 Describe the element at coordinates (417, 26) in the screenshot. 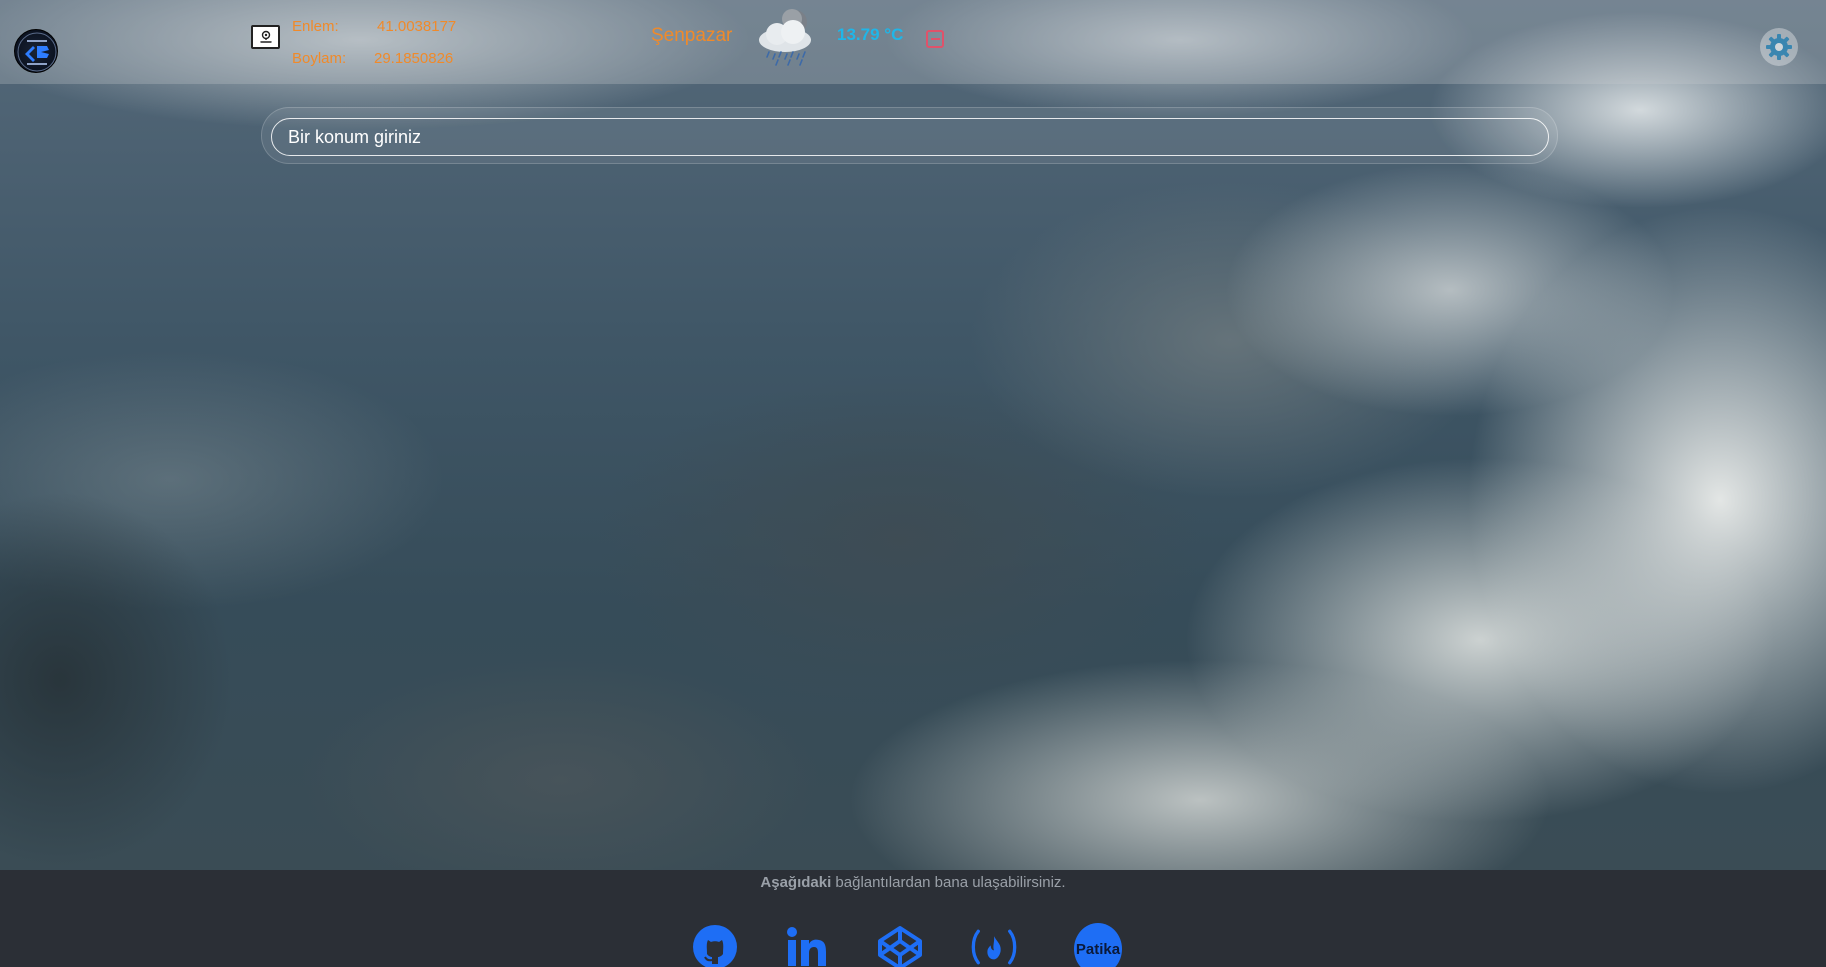

I see `latitude-value: 41.0038177` at that location.